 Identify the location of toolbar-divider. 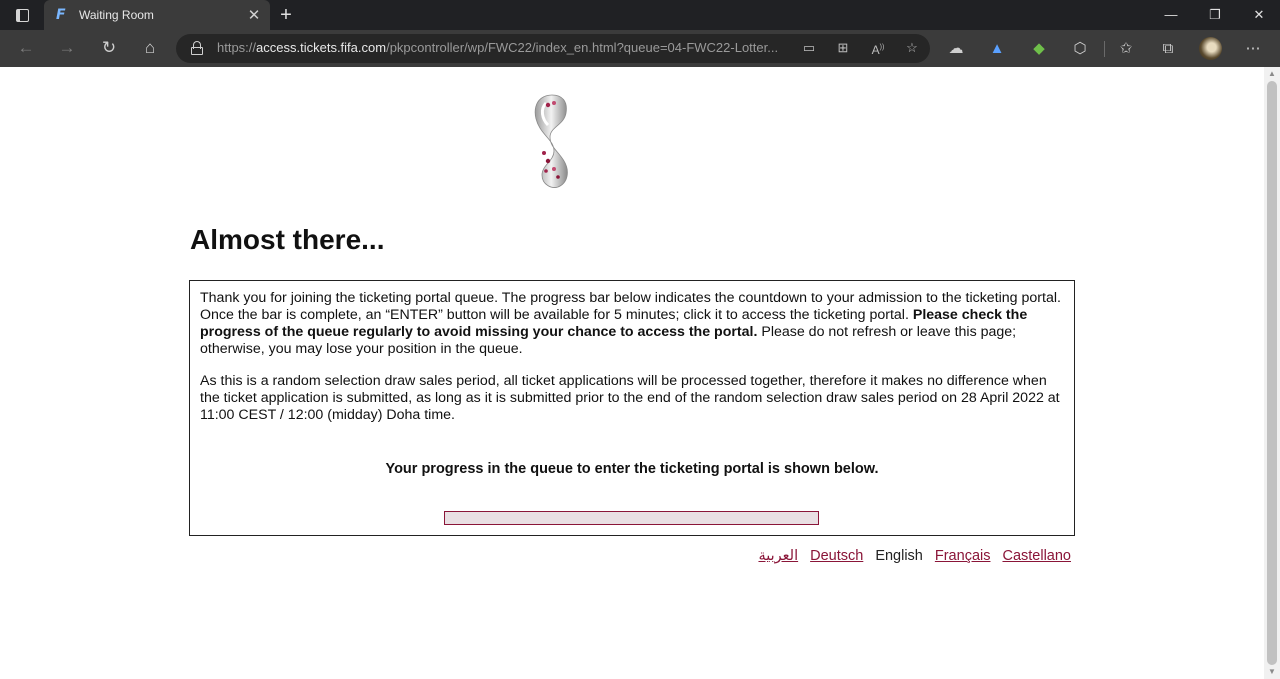
(1104, 49).